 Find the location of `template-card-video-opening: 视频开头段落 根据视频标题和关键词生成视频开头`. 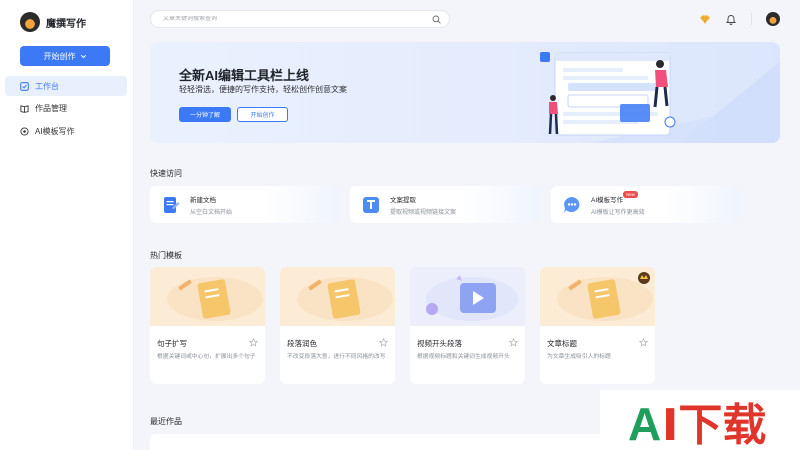

template-card-video-opening: 视频开头段落 根据视频标题和关键词生成视频开头 is located at coordinates (467, 325).